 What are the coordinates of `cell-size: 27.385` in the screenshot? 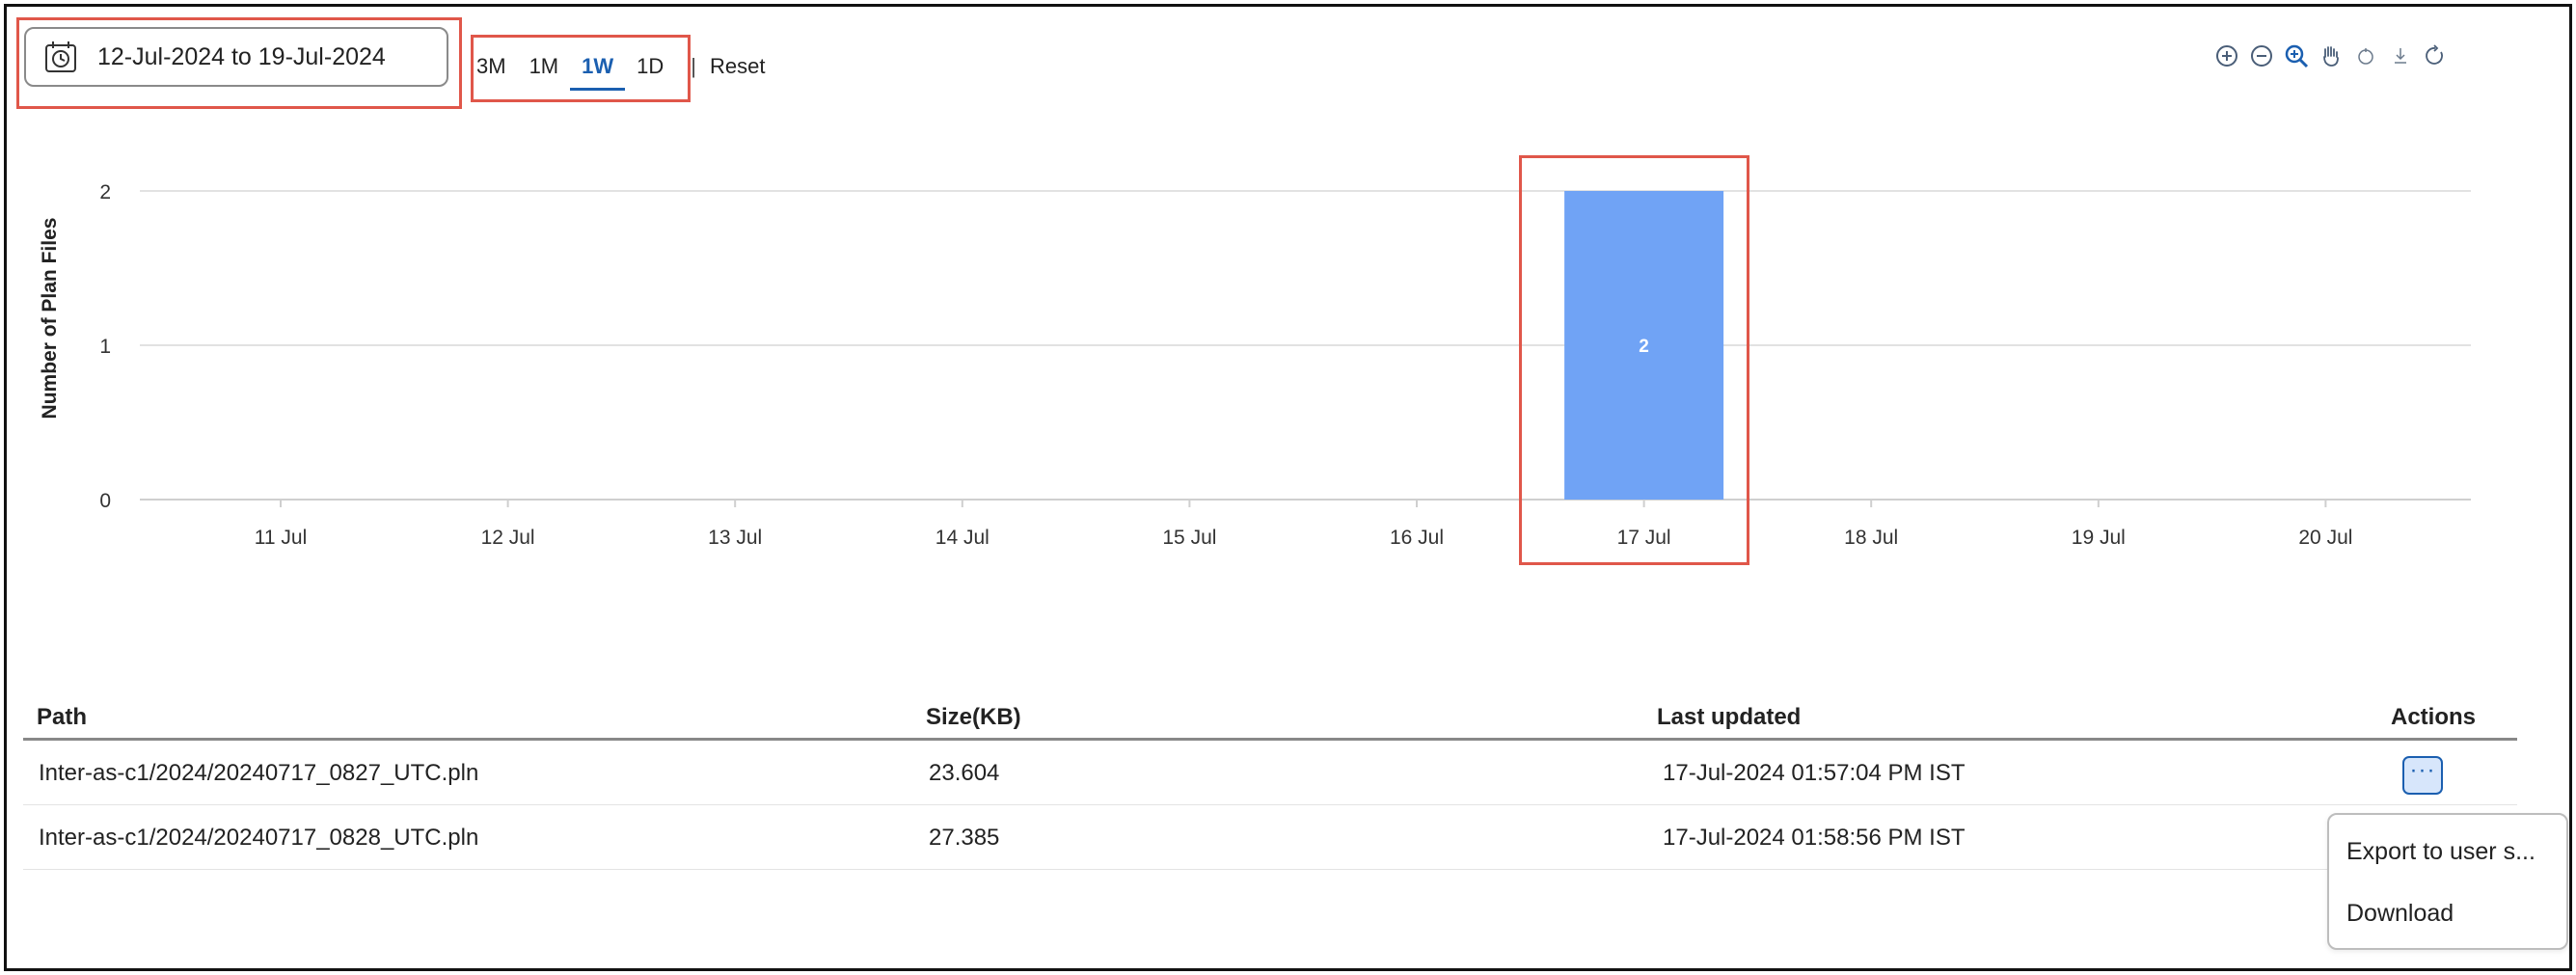 It's located at (964, 838).